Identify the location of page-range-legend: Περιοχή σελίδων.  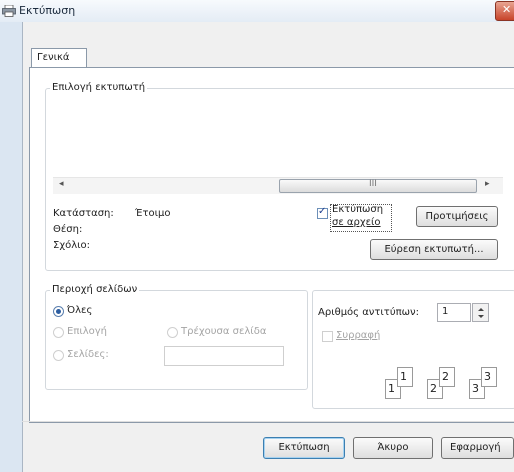
(95, 289).